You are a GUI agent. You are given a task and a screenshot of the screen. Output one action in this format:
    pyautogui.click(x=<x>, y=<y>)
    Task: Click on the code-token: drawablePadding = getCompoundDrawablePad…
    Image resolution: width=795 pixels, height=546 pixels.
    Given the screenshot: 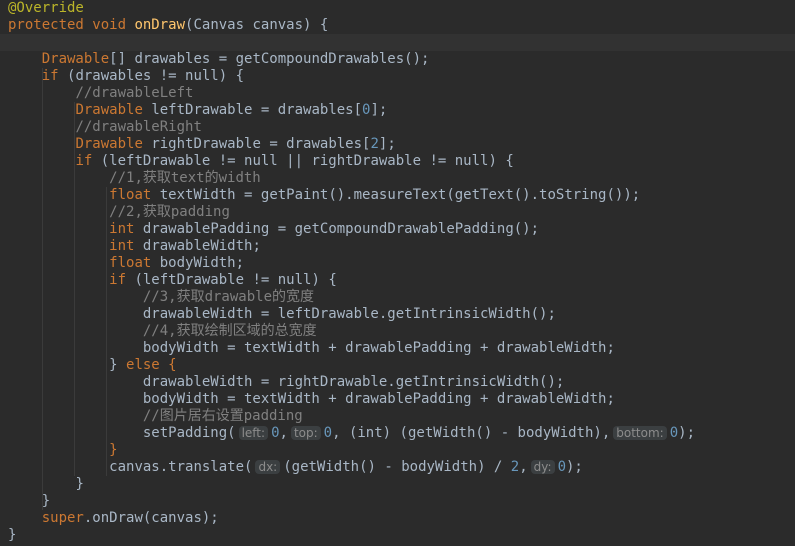 What is the action you would take?
    pyautogui.click(x=341, y=229)
    